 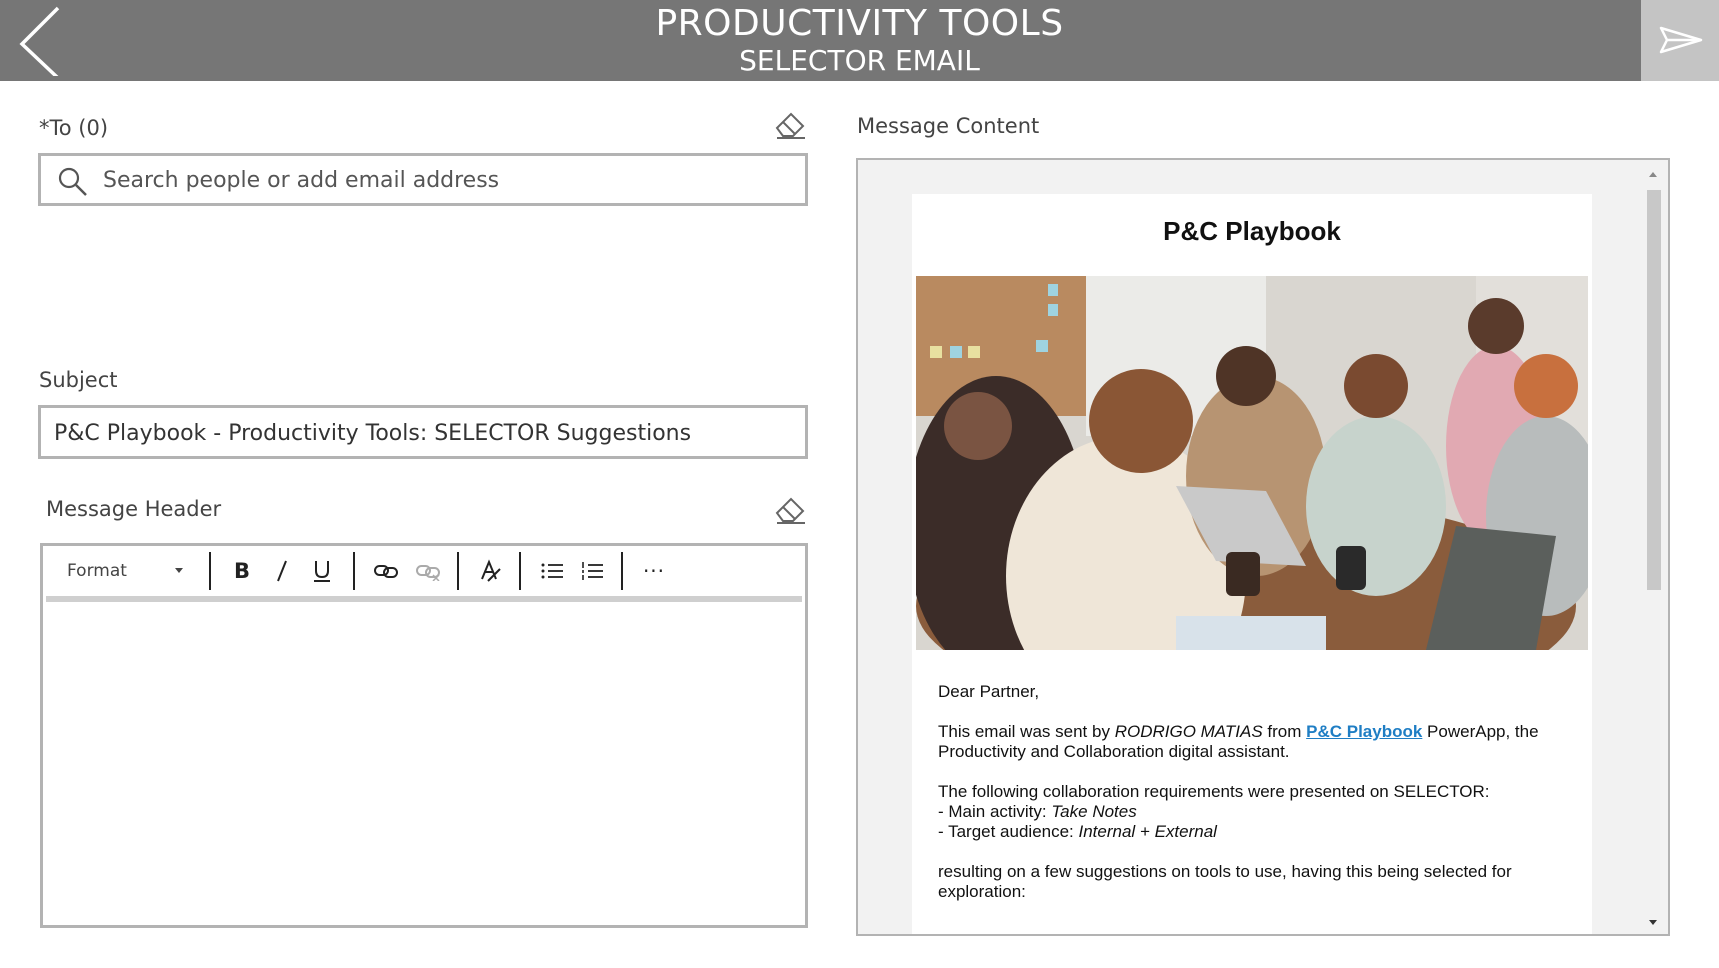 I want to click on to-label: *To (0), so click(x=74, y=128).